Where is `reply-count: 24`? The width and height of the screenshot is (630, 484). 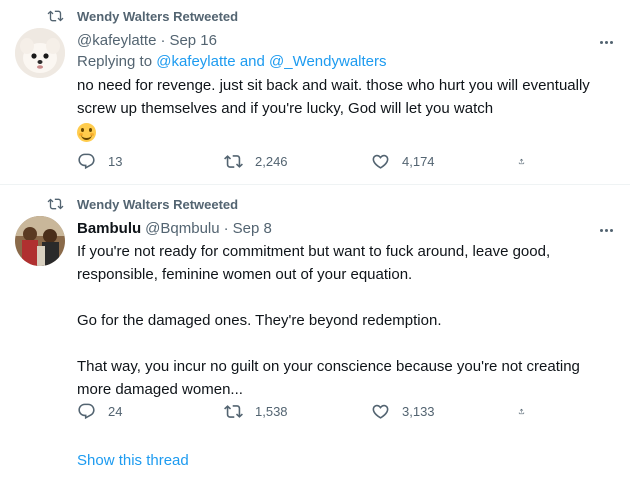 reply-count: 24 is located at coordinates (115, 411).